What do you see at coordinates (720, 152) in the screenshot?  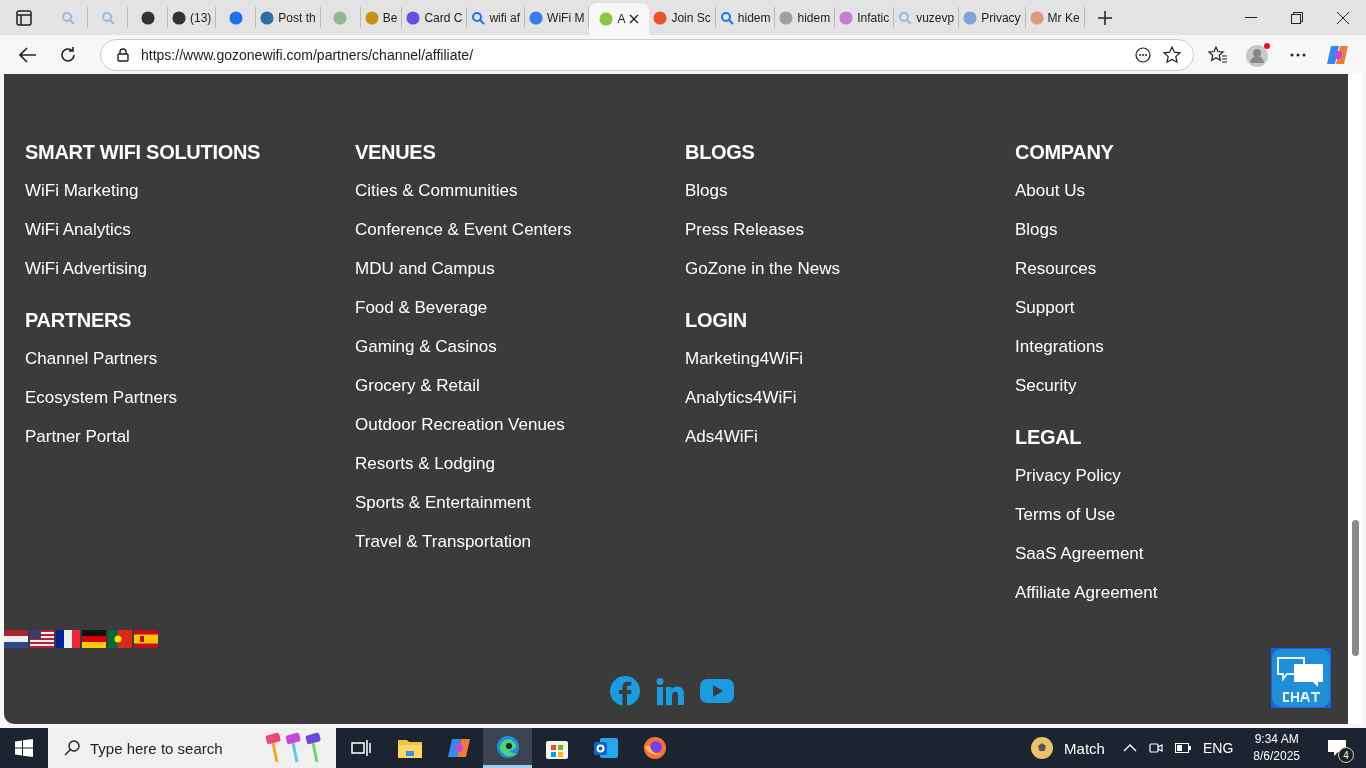 I see `section-heading: BLOGS` at bounding box center [720, 152].